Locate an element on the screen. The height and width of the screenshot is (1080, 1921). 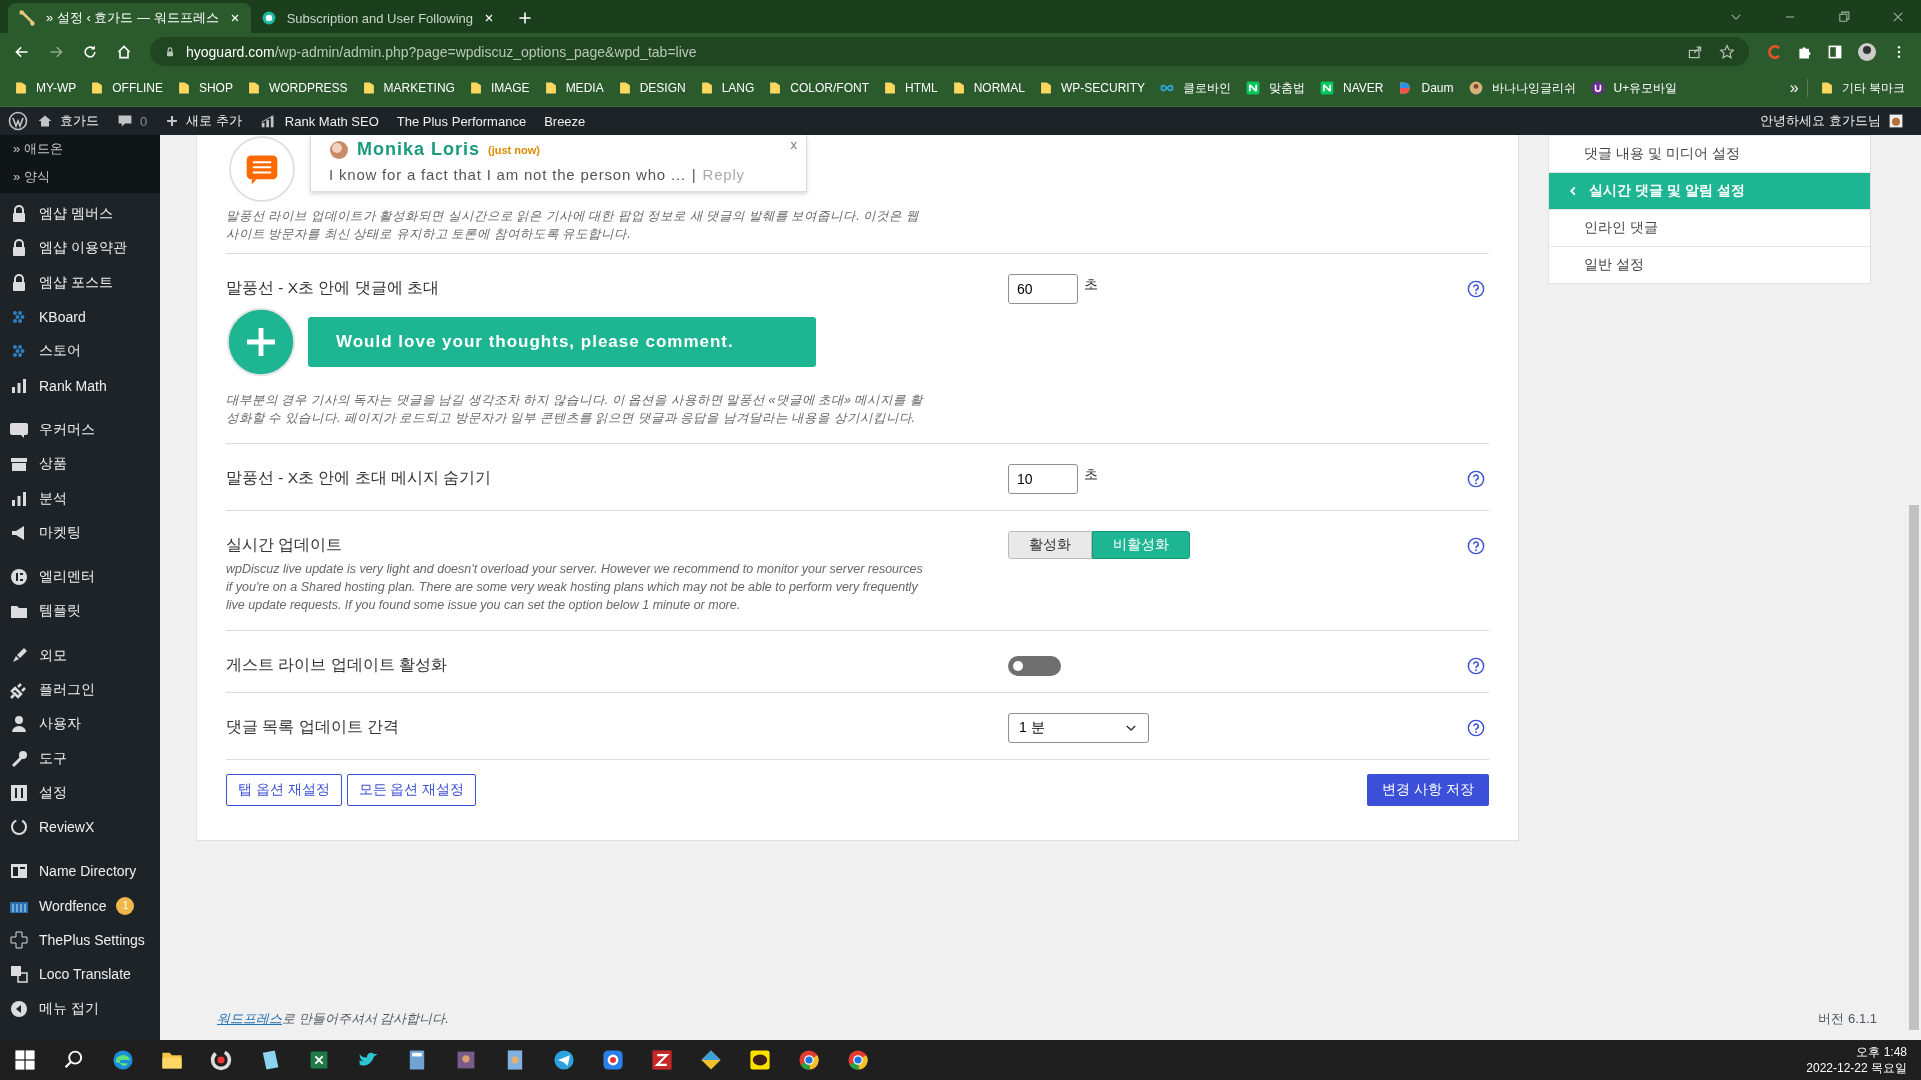
sidebar-item: 엠샵 이용약관 is located at coordinates (80, 248).